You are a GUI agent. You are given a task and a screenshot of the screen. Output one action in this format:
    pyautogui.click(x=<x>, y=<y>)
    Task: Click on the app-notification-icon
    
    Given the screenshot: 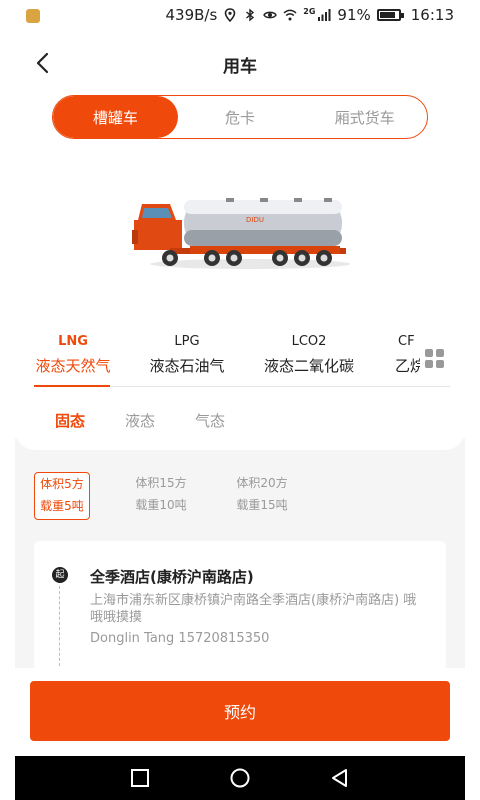 What is the action you would take?
    pyautogui.click(x=33, y=16)
    